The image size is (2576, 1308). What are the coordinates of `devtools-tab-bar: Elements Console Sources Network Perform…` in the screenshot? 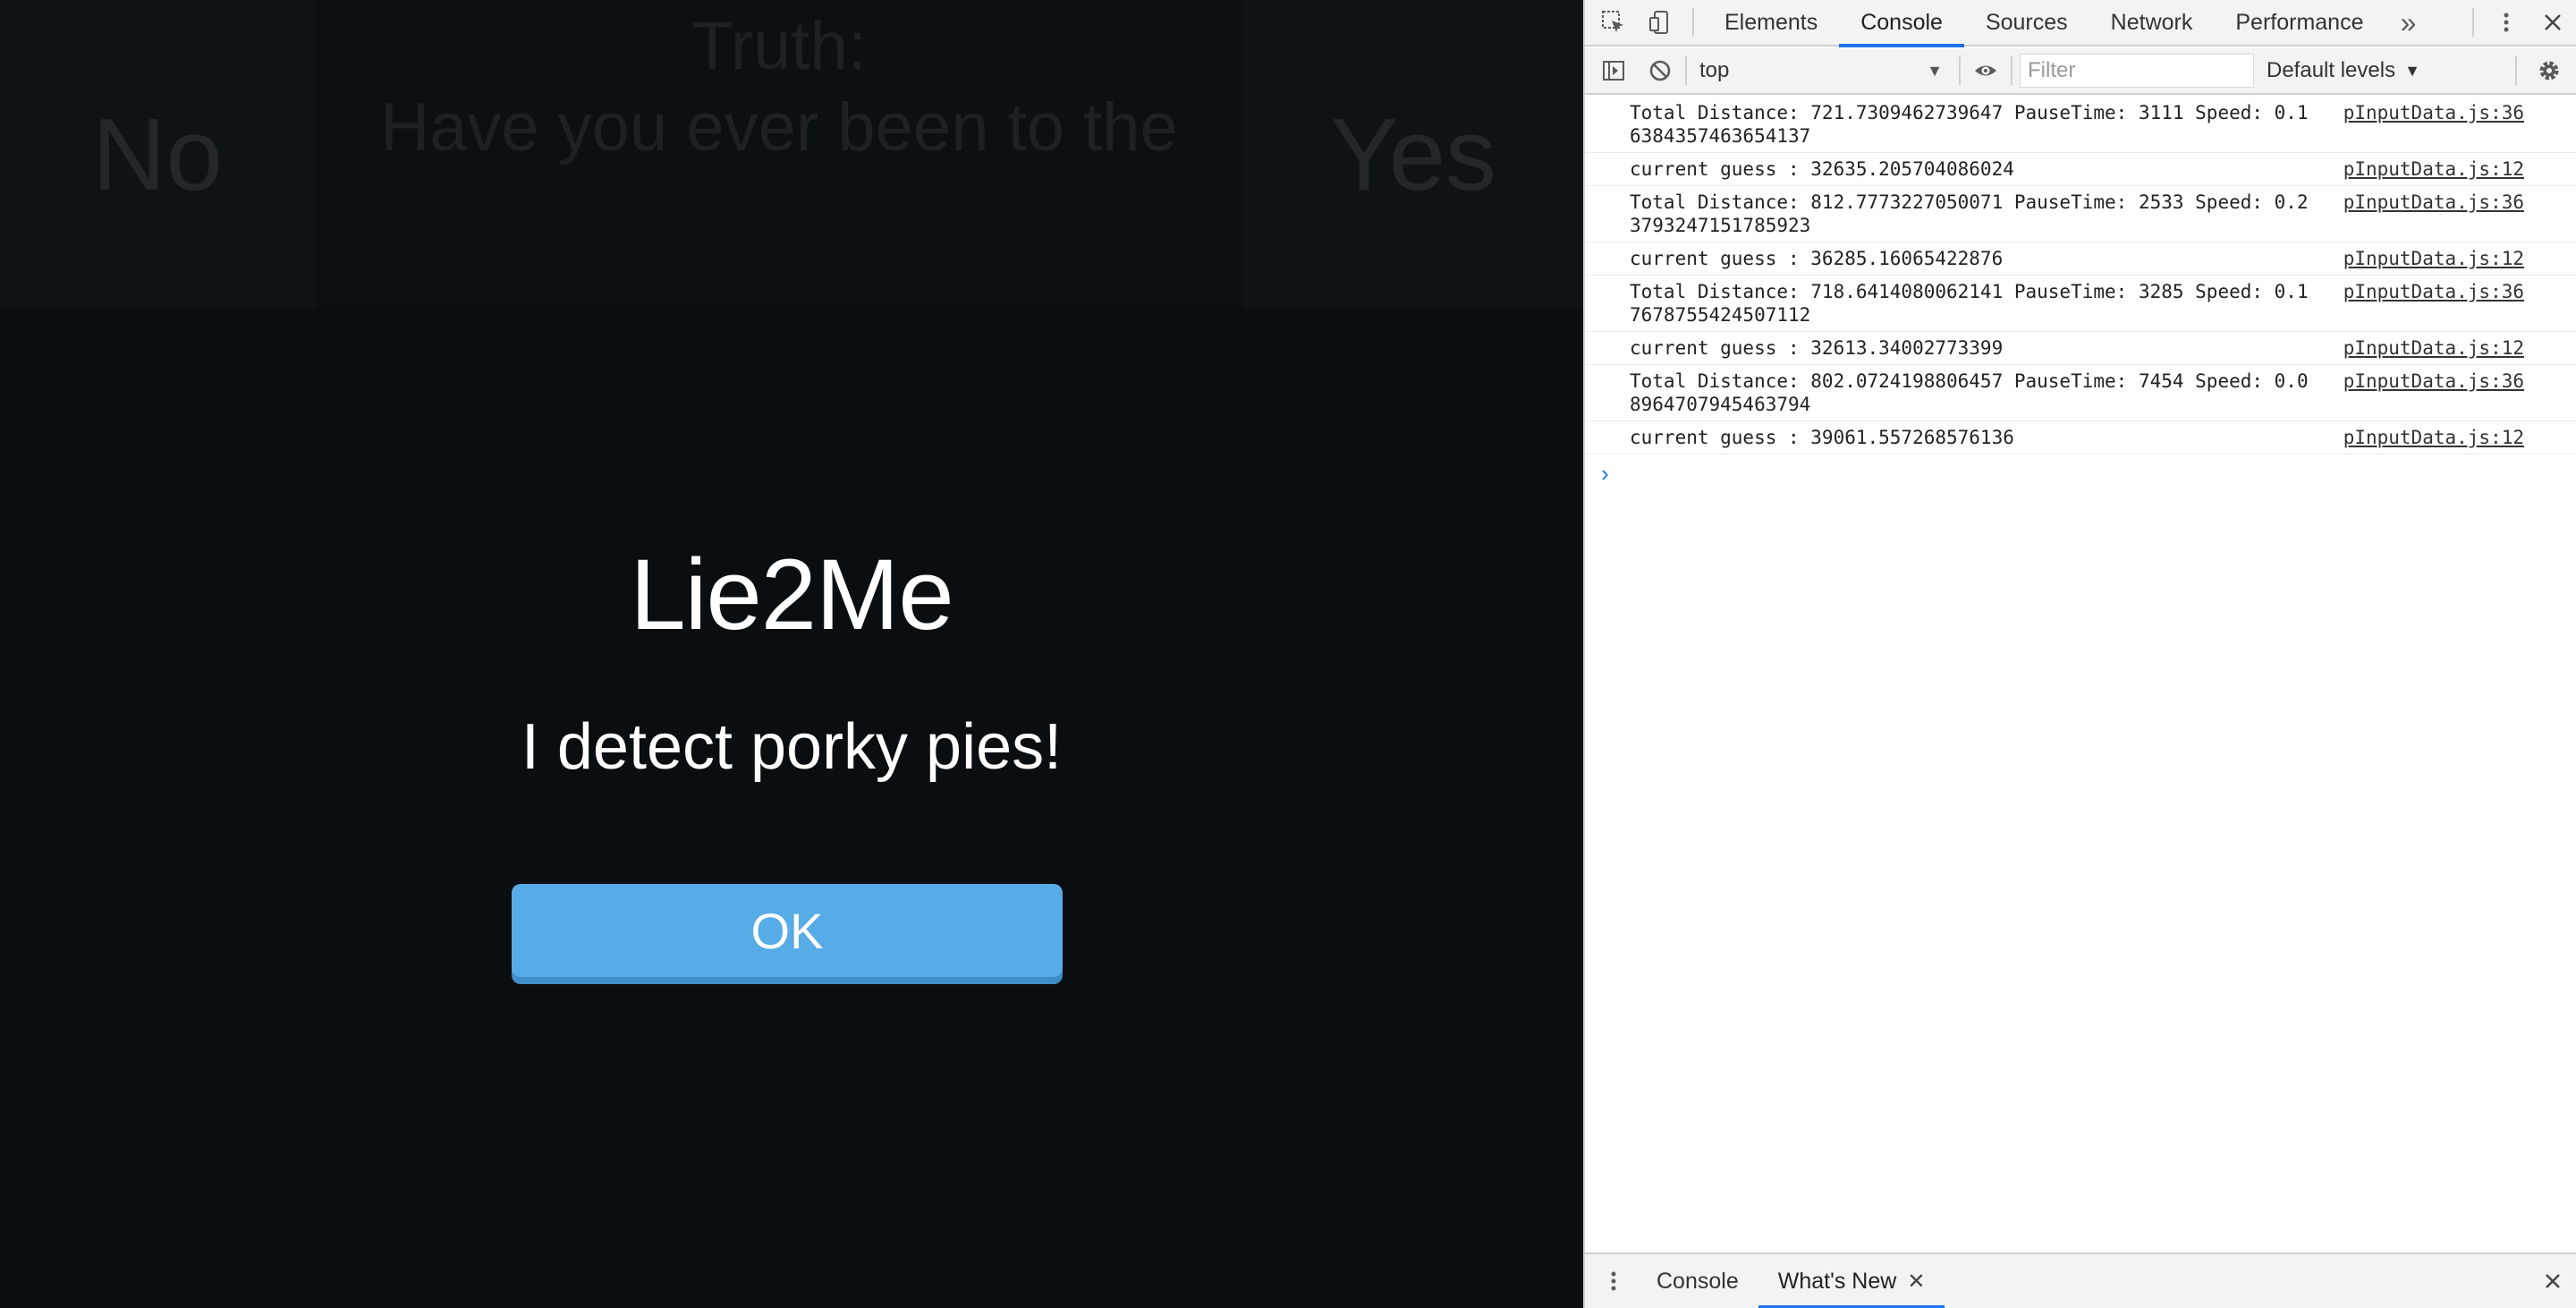 It's located at (2080, 23).